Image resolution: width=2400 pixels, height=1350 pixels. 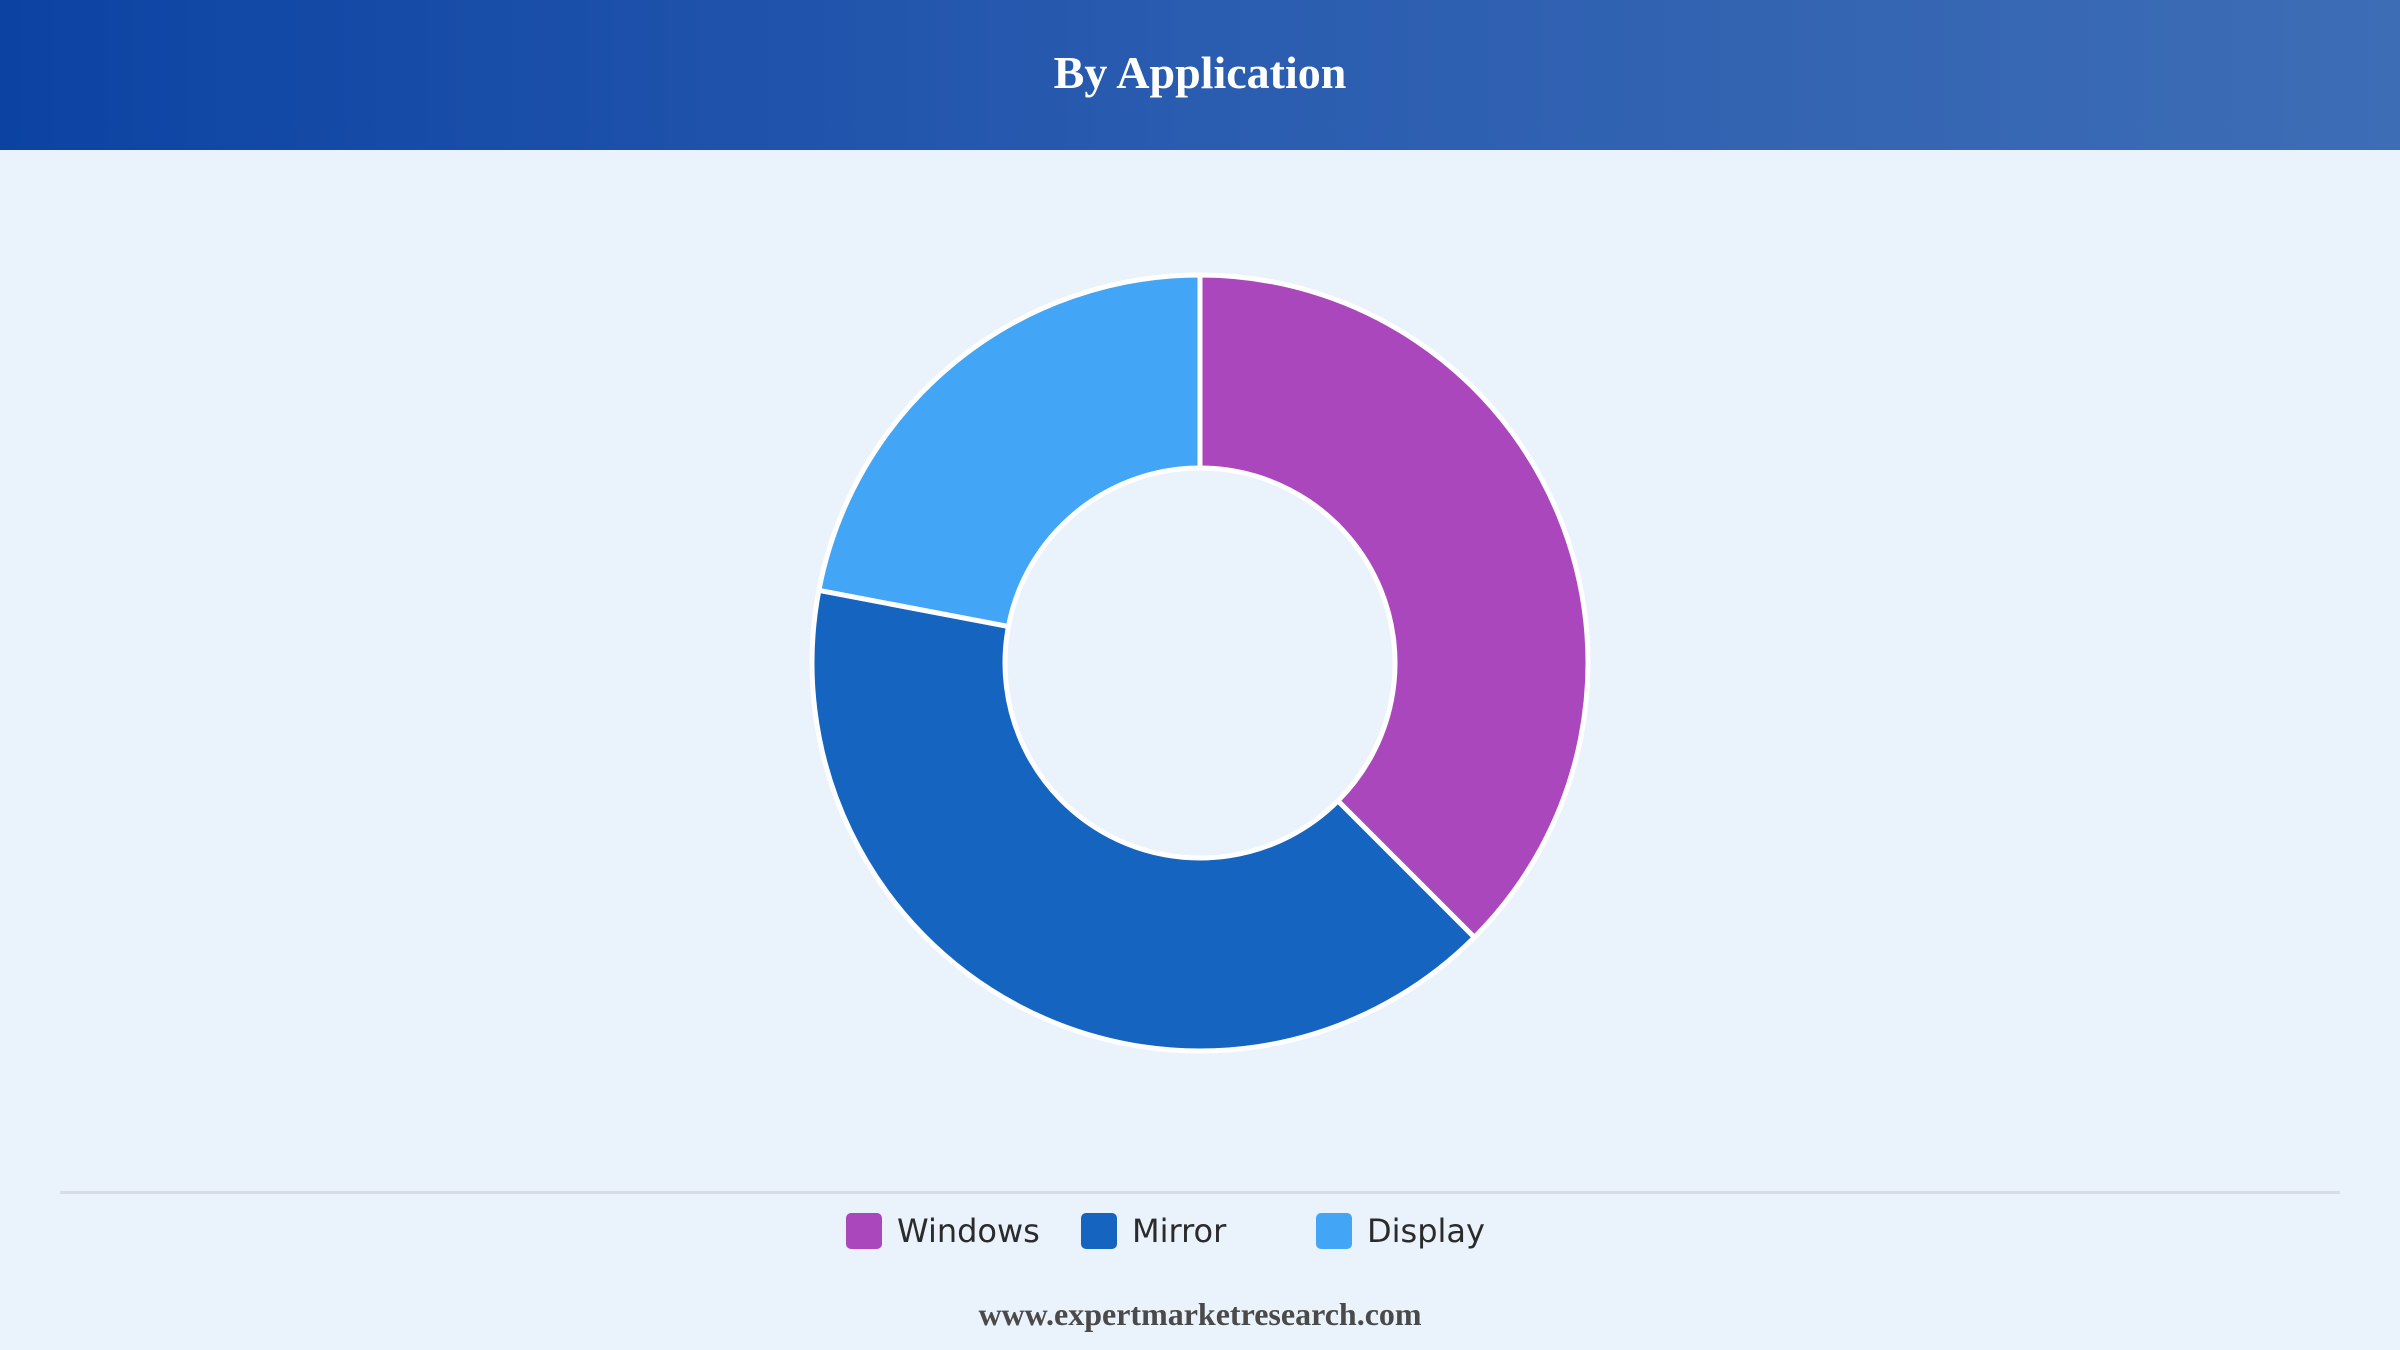 What do you see at coordinates (1200, 72) in the screenshot?
I see `chart-title: By Application` at bounding box center [1200, 72].